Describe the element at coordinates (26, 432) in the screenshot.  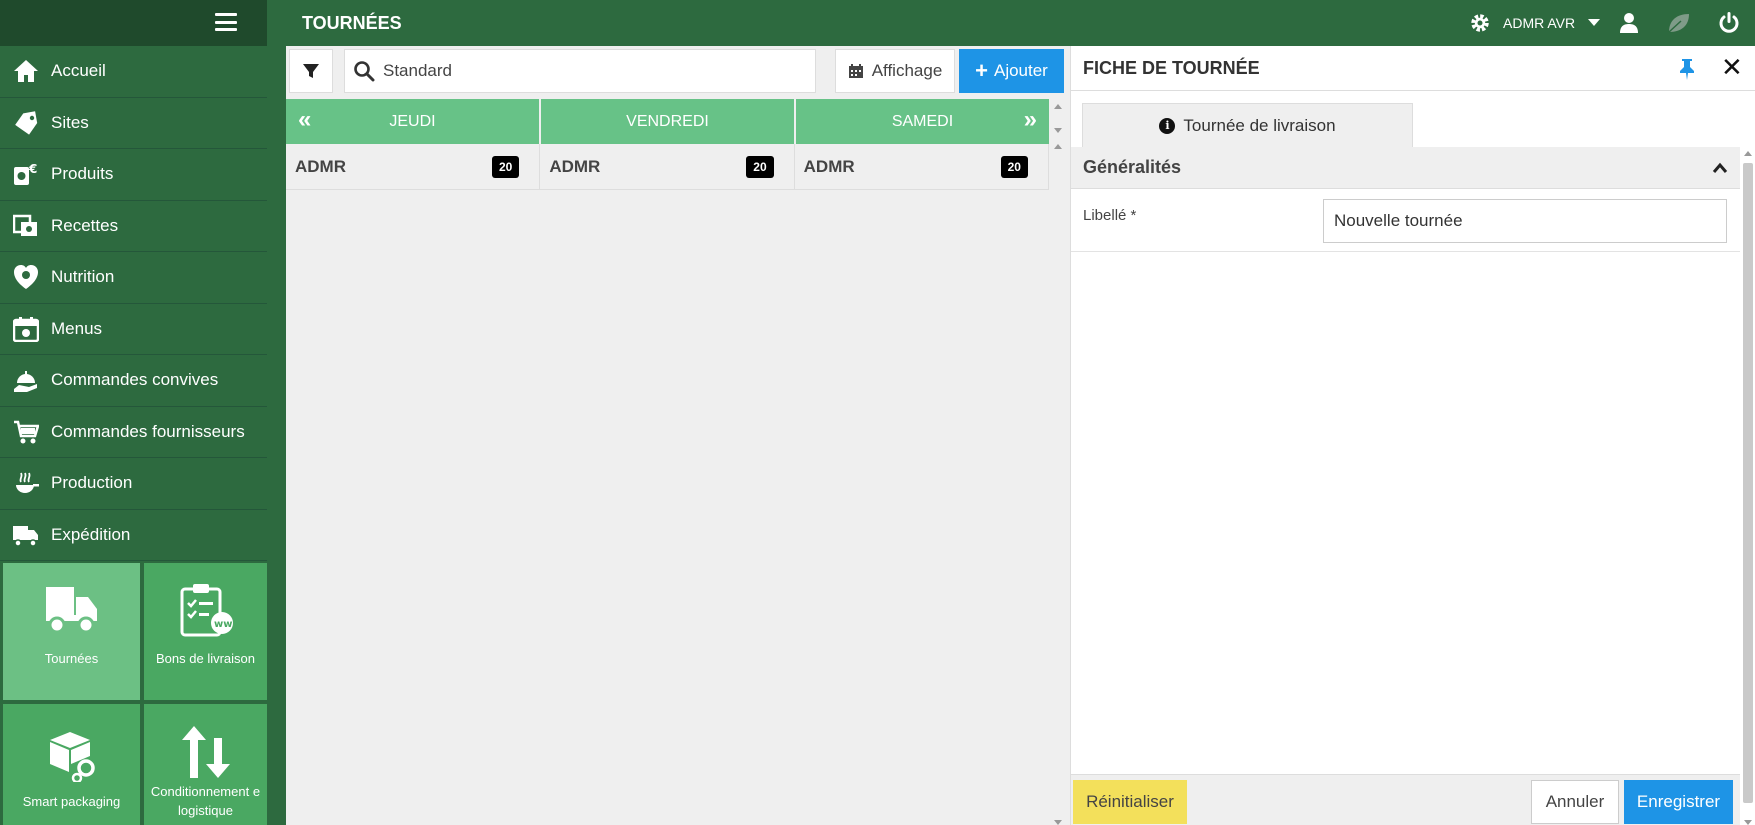
I see `cart-icon` at that location.